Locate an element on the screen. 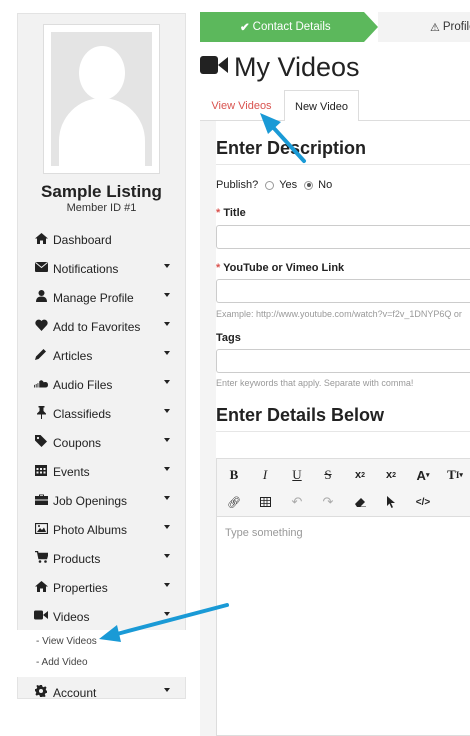  arrow-to-view-videos-submenu is located at coordinates (164, 622).